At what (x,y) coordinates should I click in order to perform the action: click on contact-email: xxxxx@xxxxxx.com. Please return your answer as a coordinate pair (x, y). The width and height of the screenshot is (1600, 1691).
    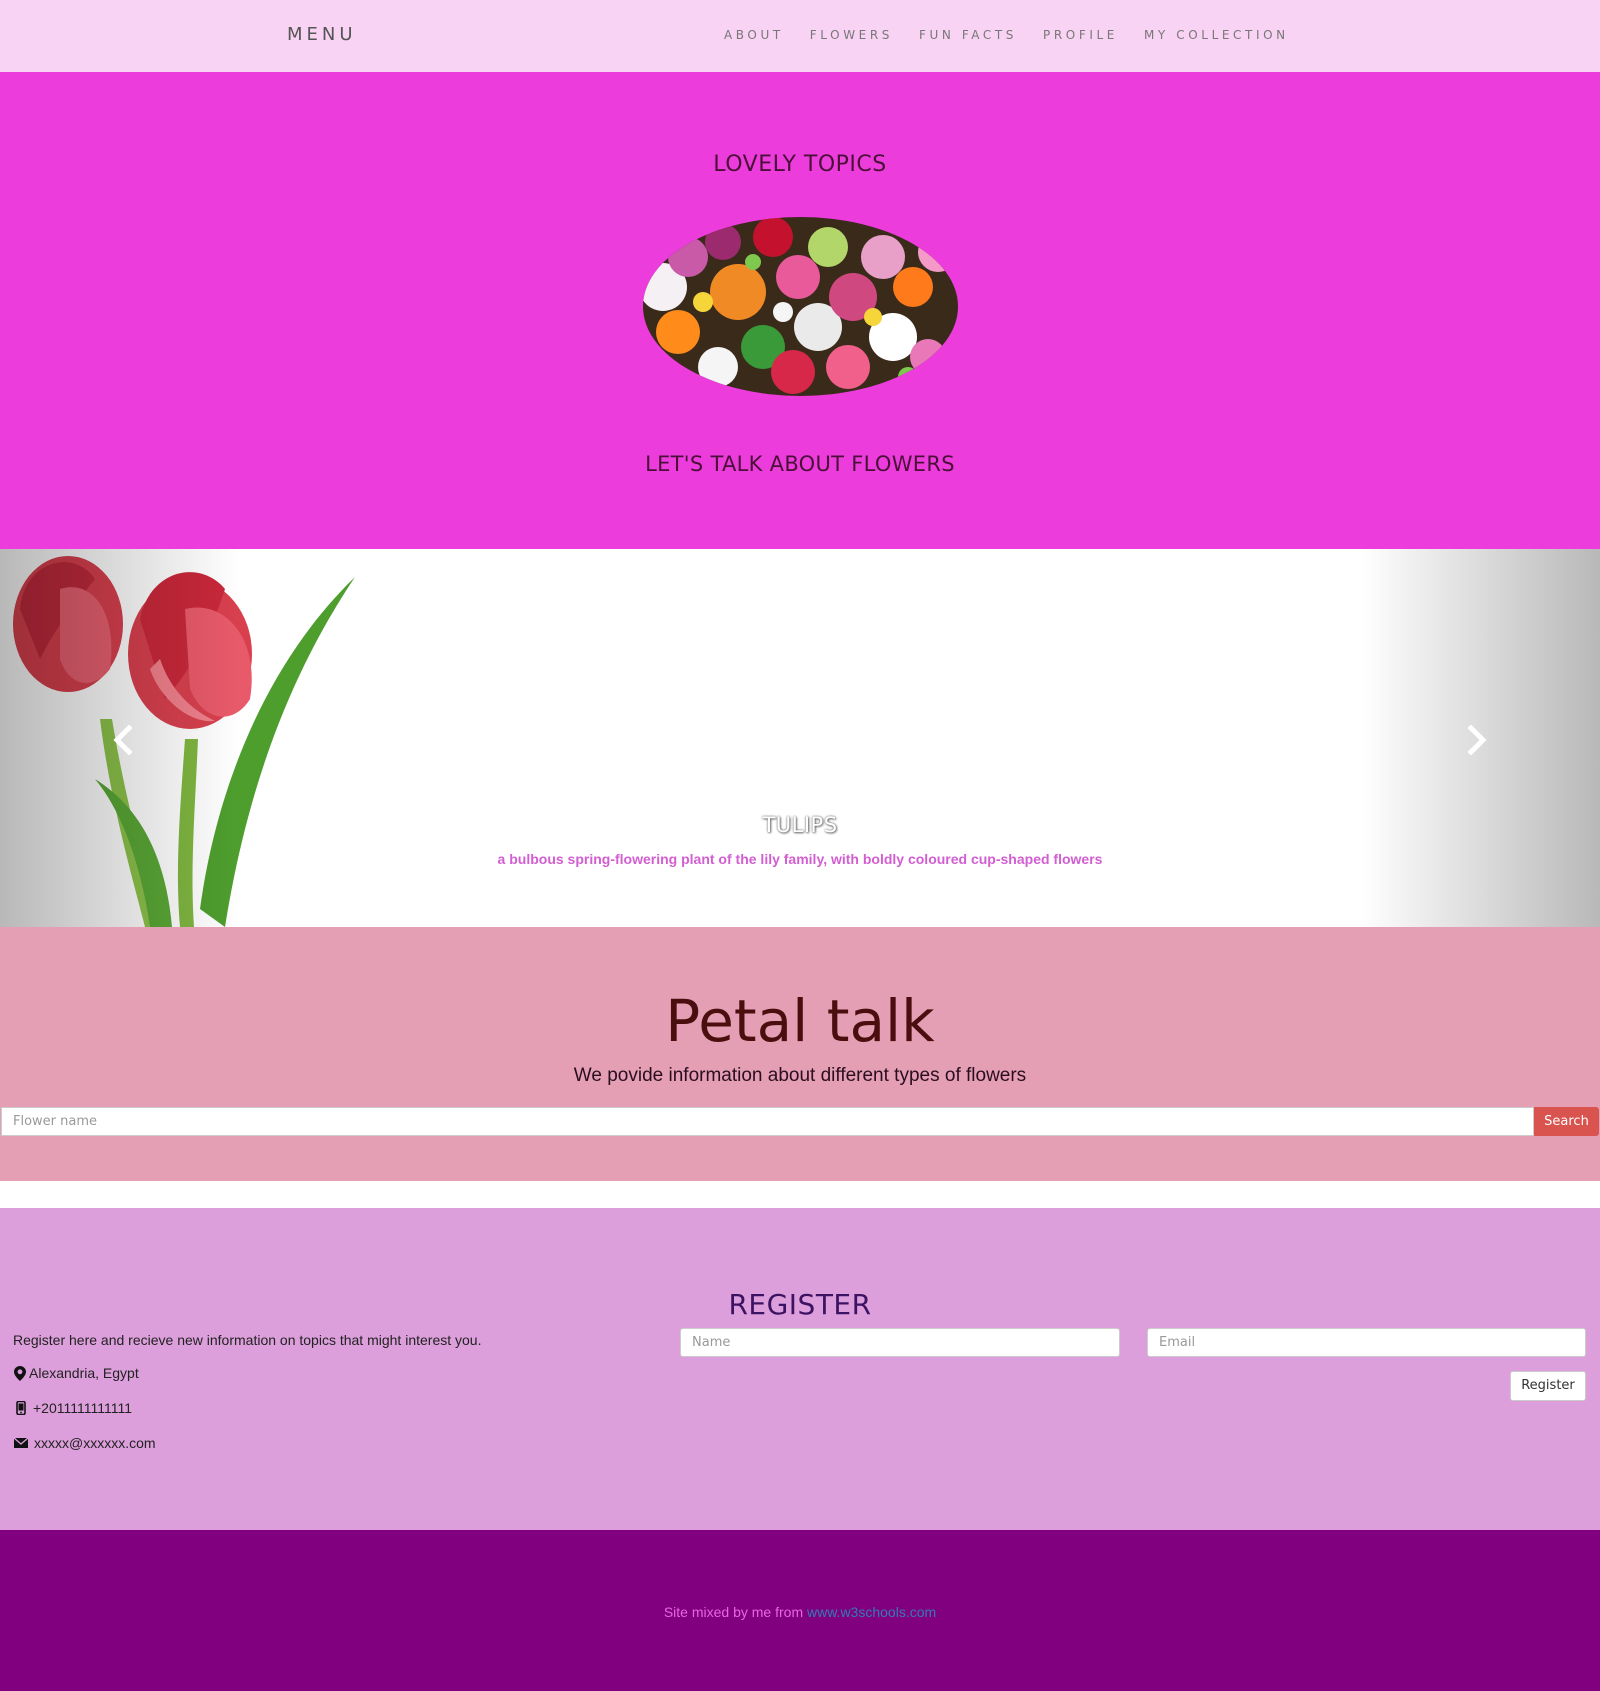
    Looking at the image, I should click on (85, 1443).